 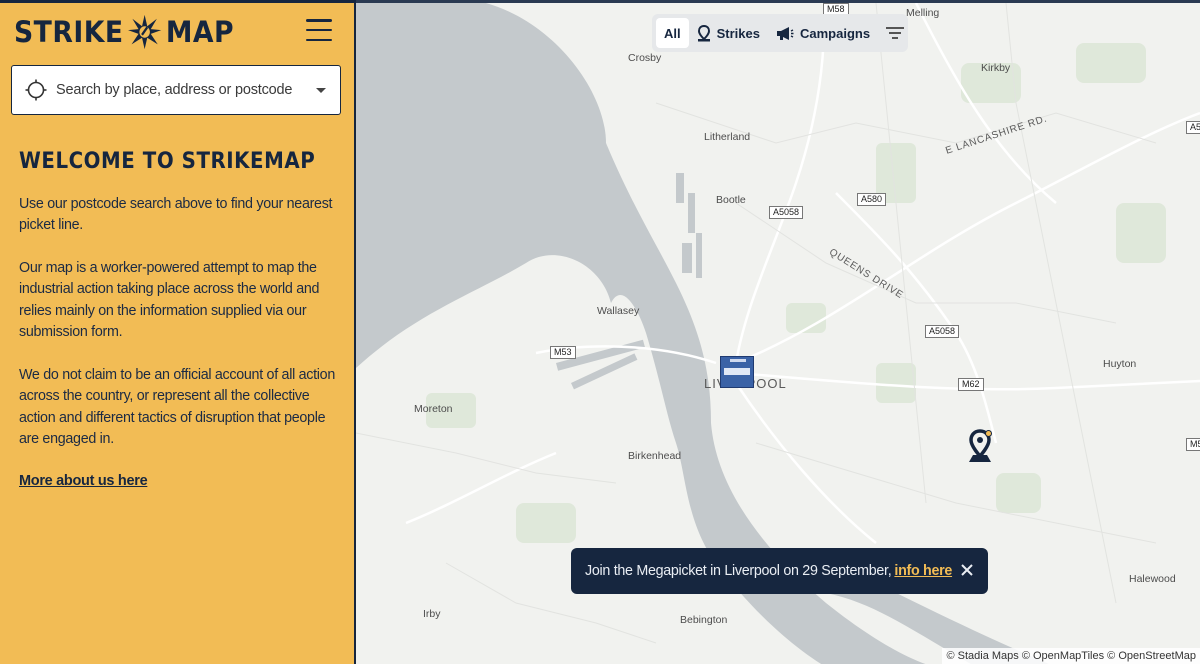 I want to click on megapicket-marker, so click(x=737, y=372).